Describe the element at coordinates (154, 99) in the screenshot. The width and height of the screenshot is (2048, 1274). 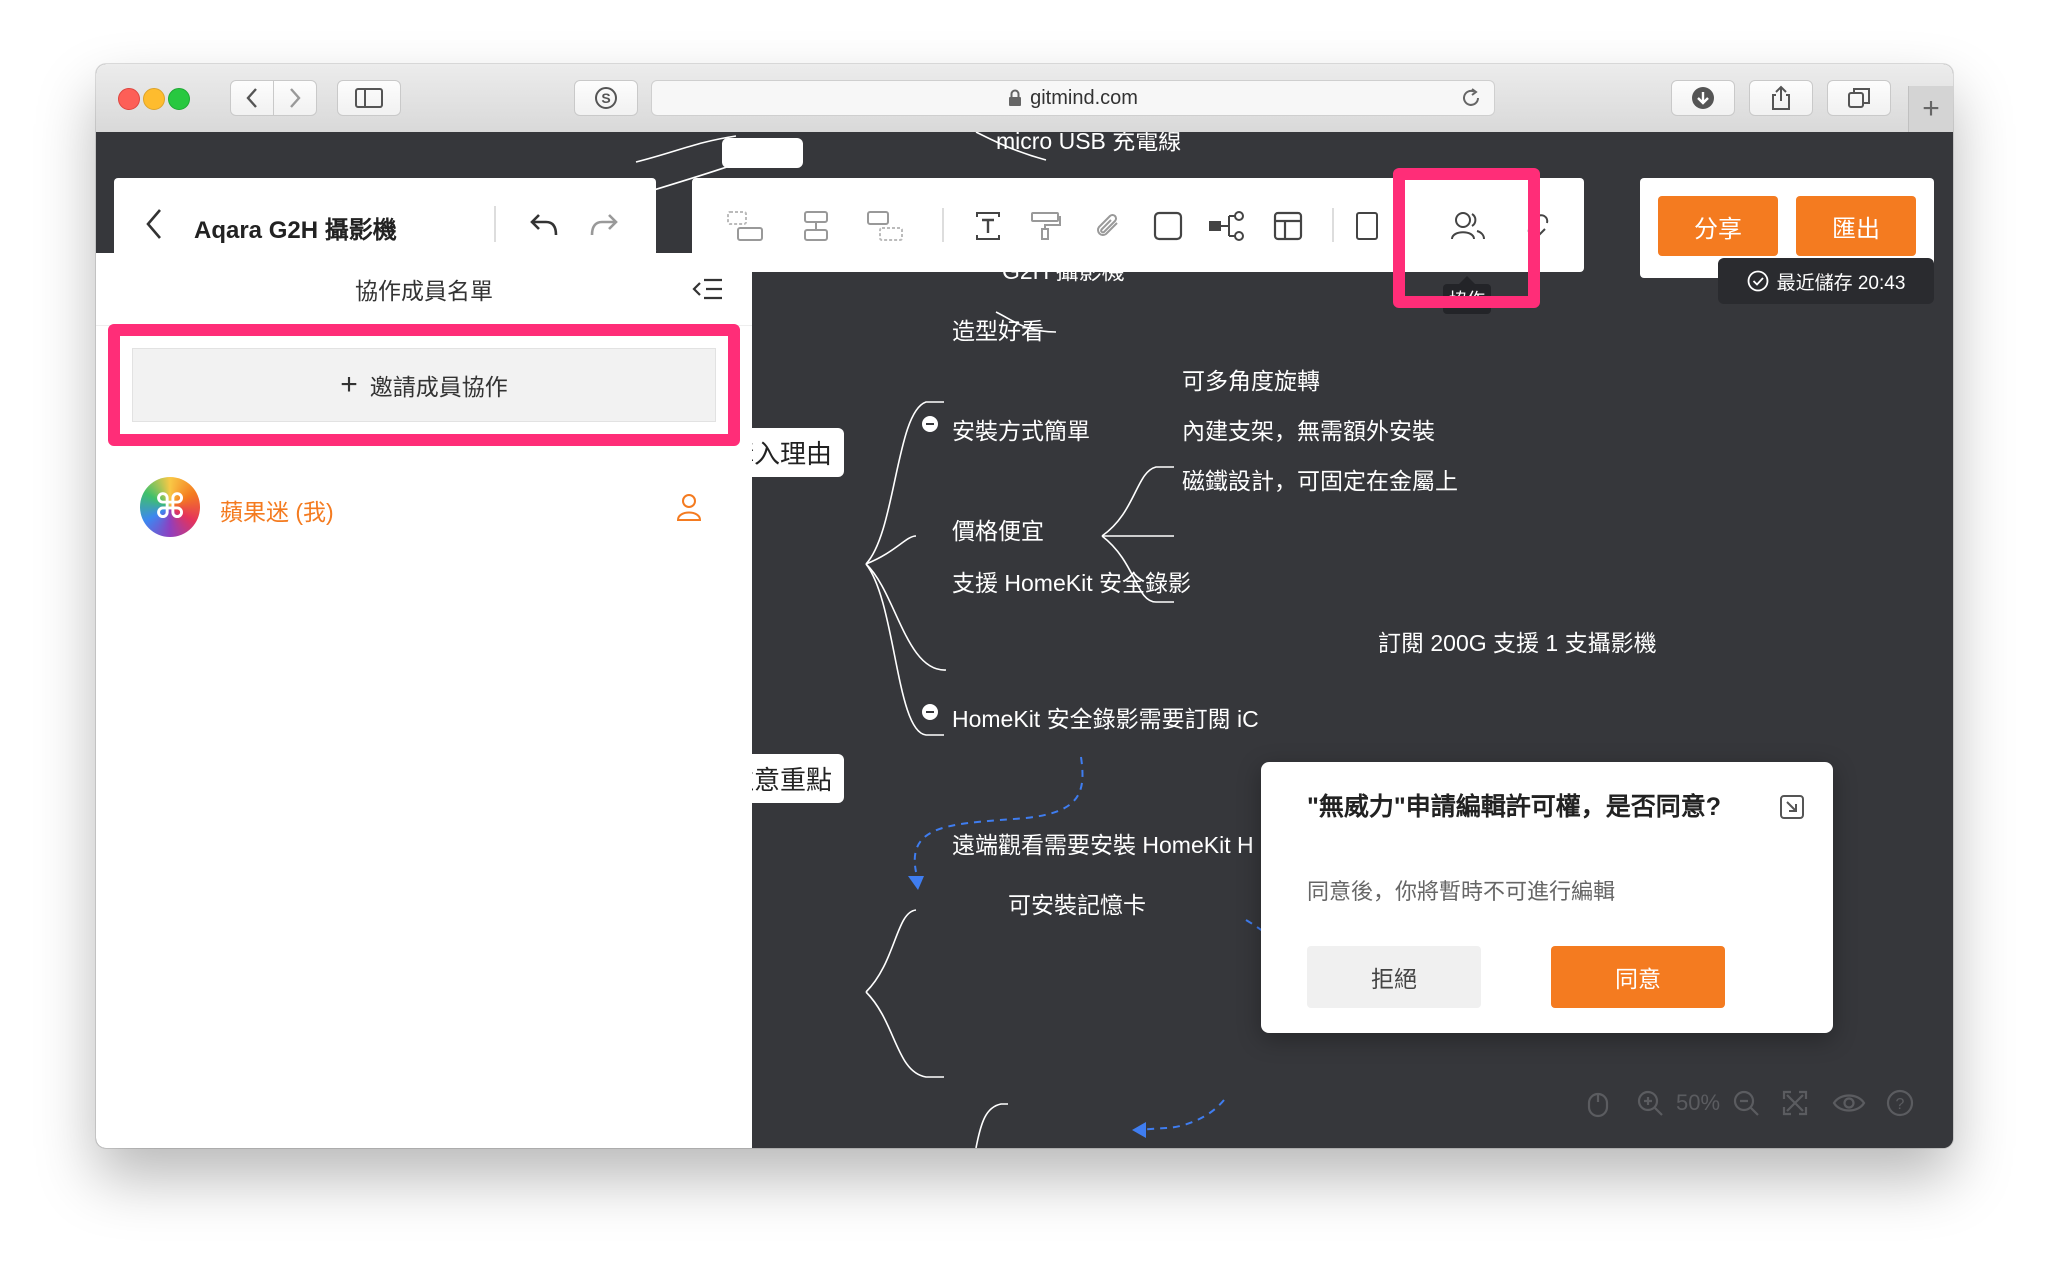
I see `minimize-window-button` at that location.